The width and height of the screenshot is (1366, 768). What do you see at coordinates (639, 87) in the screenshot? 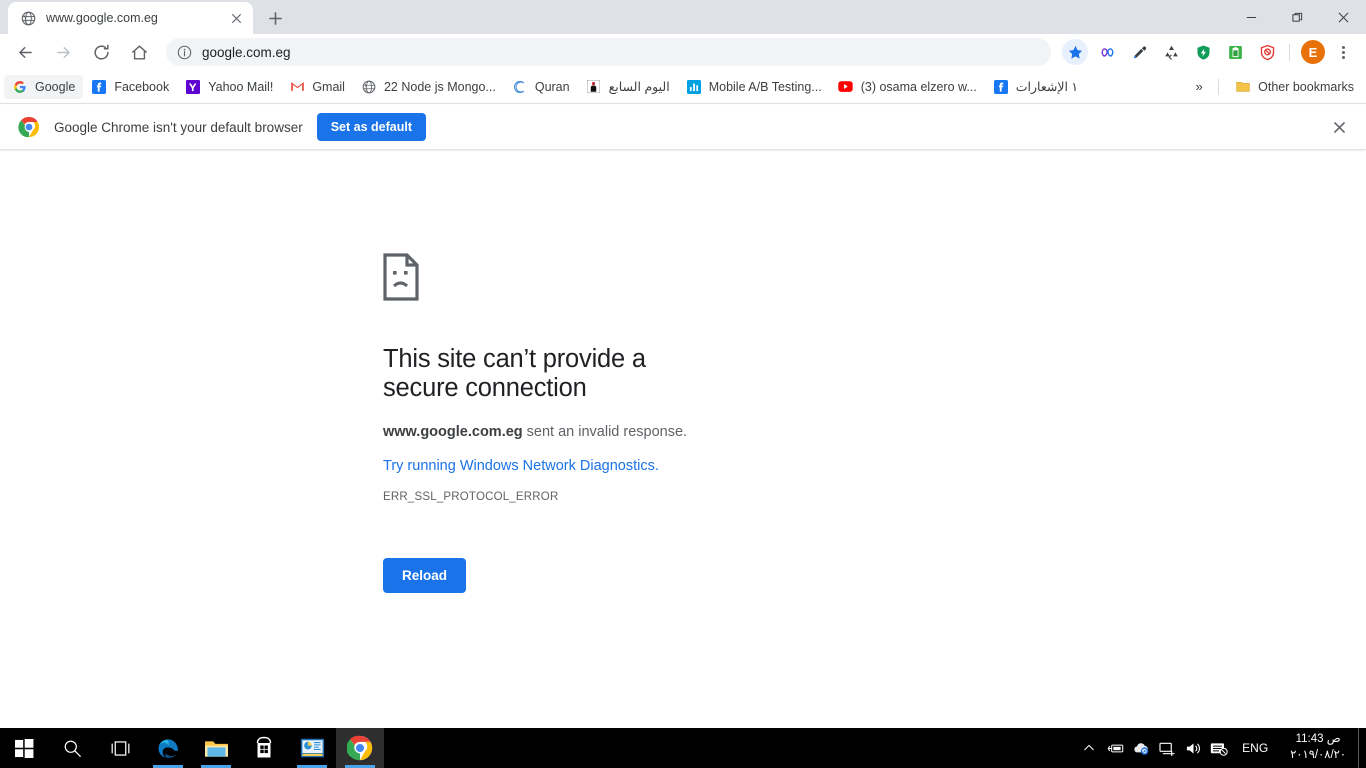
I see `bookmark-label: اليوم السابع` at bounding box center [639, 87].